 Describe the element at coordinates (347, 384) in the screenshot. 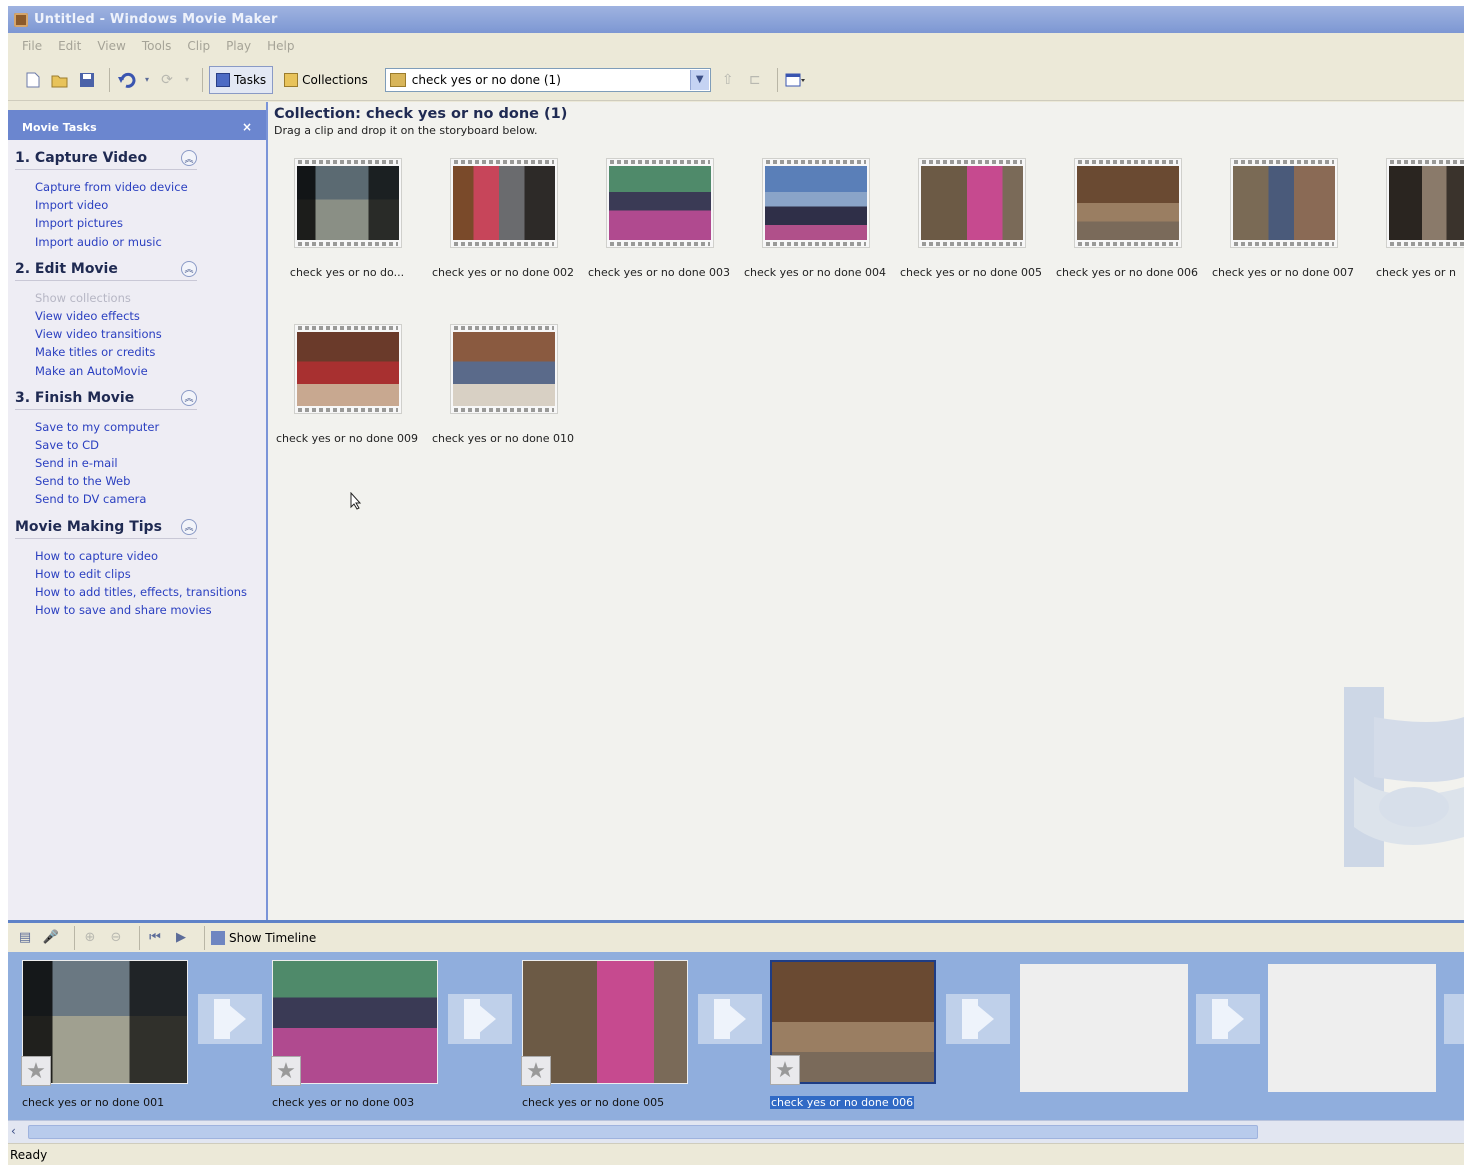

I see `collection-clip: check yes or no done 009` at that location.